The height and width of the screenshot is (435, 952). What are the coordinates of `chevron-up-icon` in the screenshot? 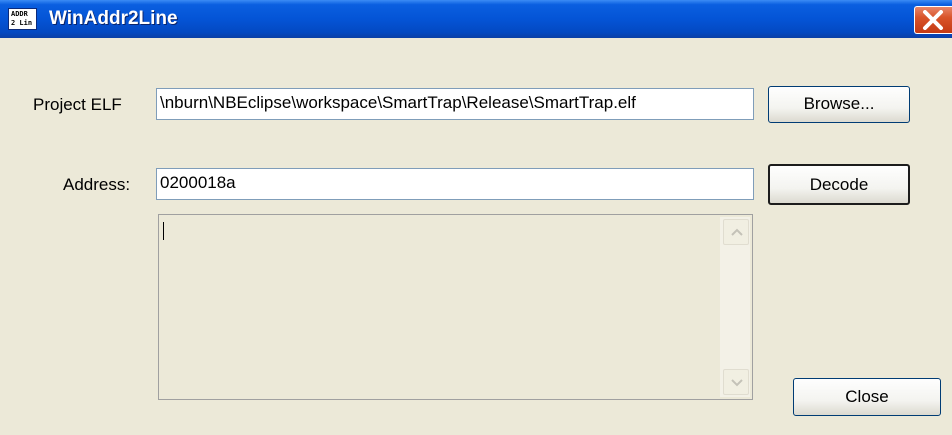 It's located at (737, 232).